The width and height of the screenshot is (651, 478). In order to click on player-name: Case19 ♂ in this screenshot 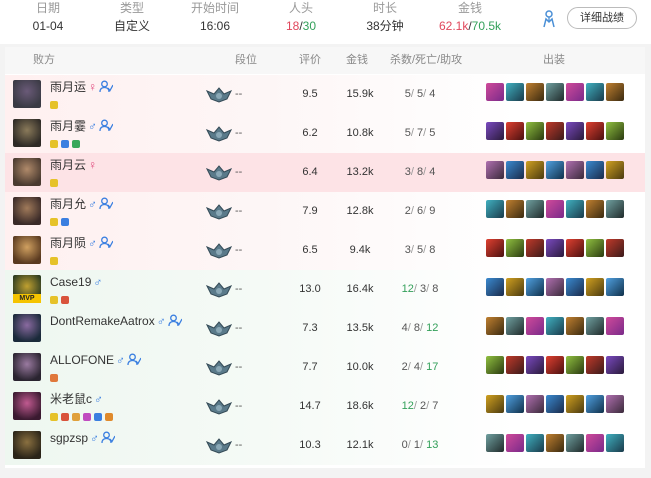, I will do `click(76, 282)`.